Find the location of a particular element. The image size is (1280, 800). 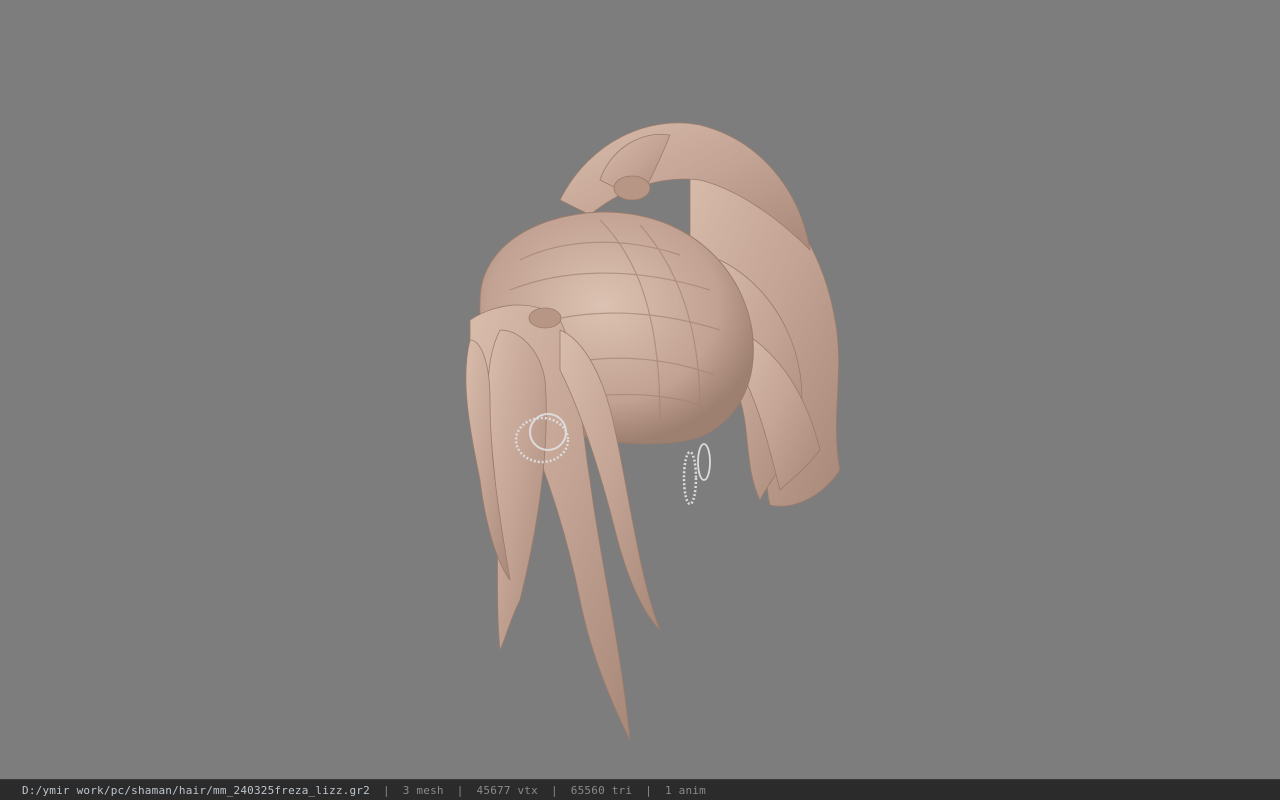

triangle-count: 65560 tri is located at coordinates (601, 790).